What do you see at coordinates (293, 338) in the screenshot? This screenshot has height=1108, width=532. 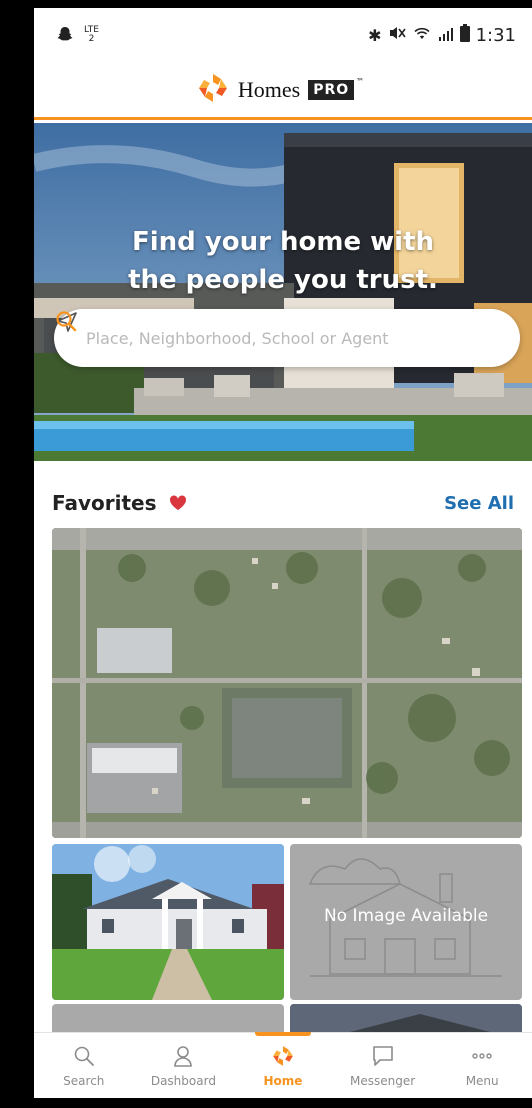 I see `search-input: Place, Neighborhood, School or Agent` at bounding box center [293, 338].